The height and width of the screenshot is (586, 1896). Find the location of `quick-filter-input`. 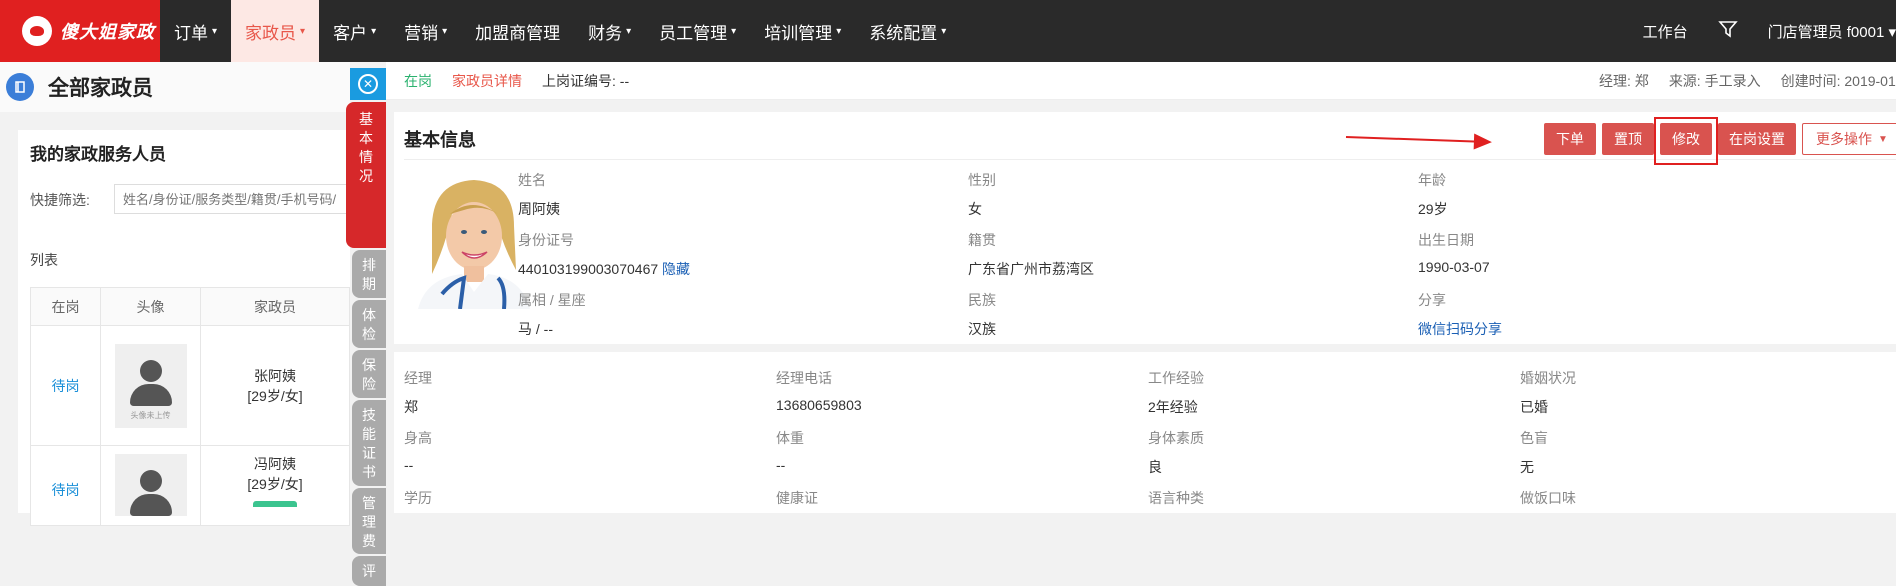

quick-filter-input is located at coordinates (232, 199).